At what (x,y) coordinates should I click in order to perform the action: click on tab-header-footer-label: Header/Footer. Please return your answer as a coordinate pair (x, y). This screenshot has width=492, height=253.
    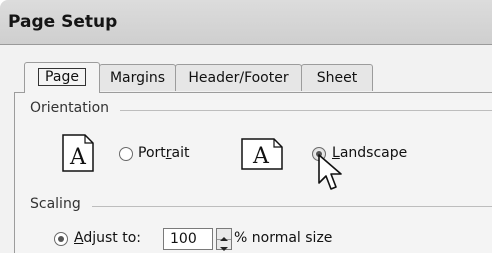
    Looking at the image, I should click on (238, 78).